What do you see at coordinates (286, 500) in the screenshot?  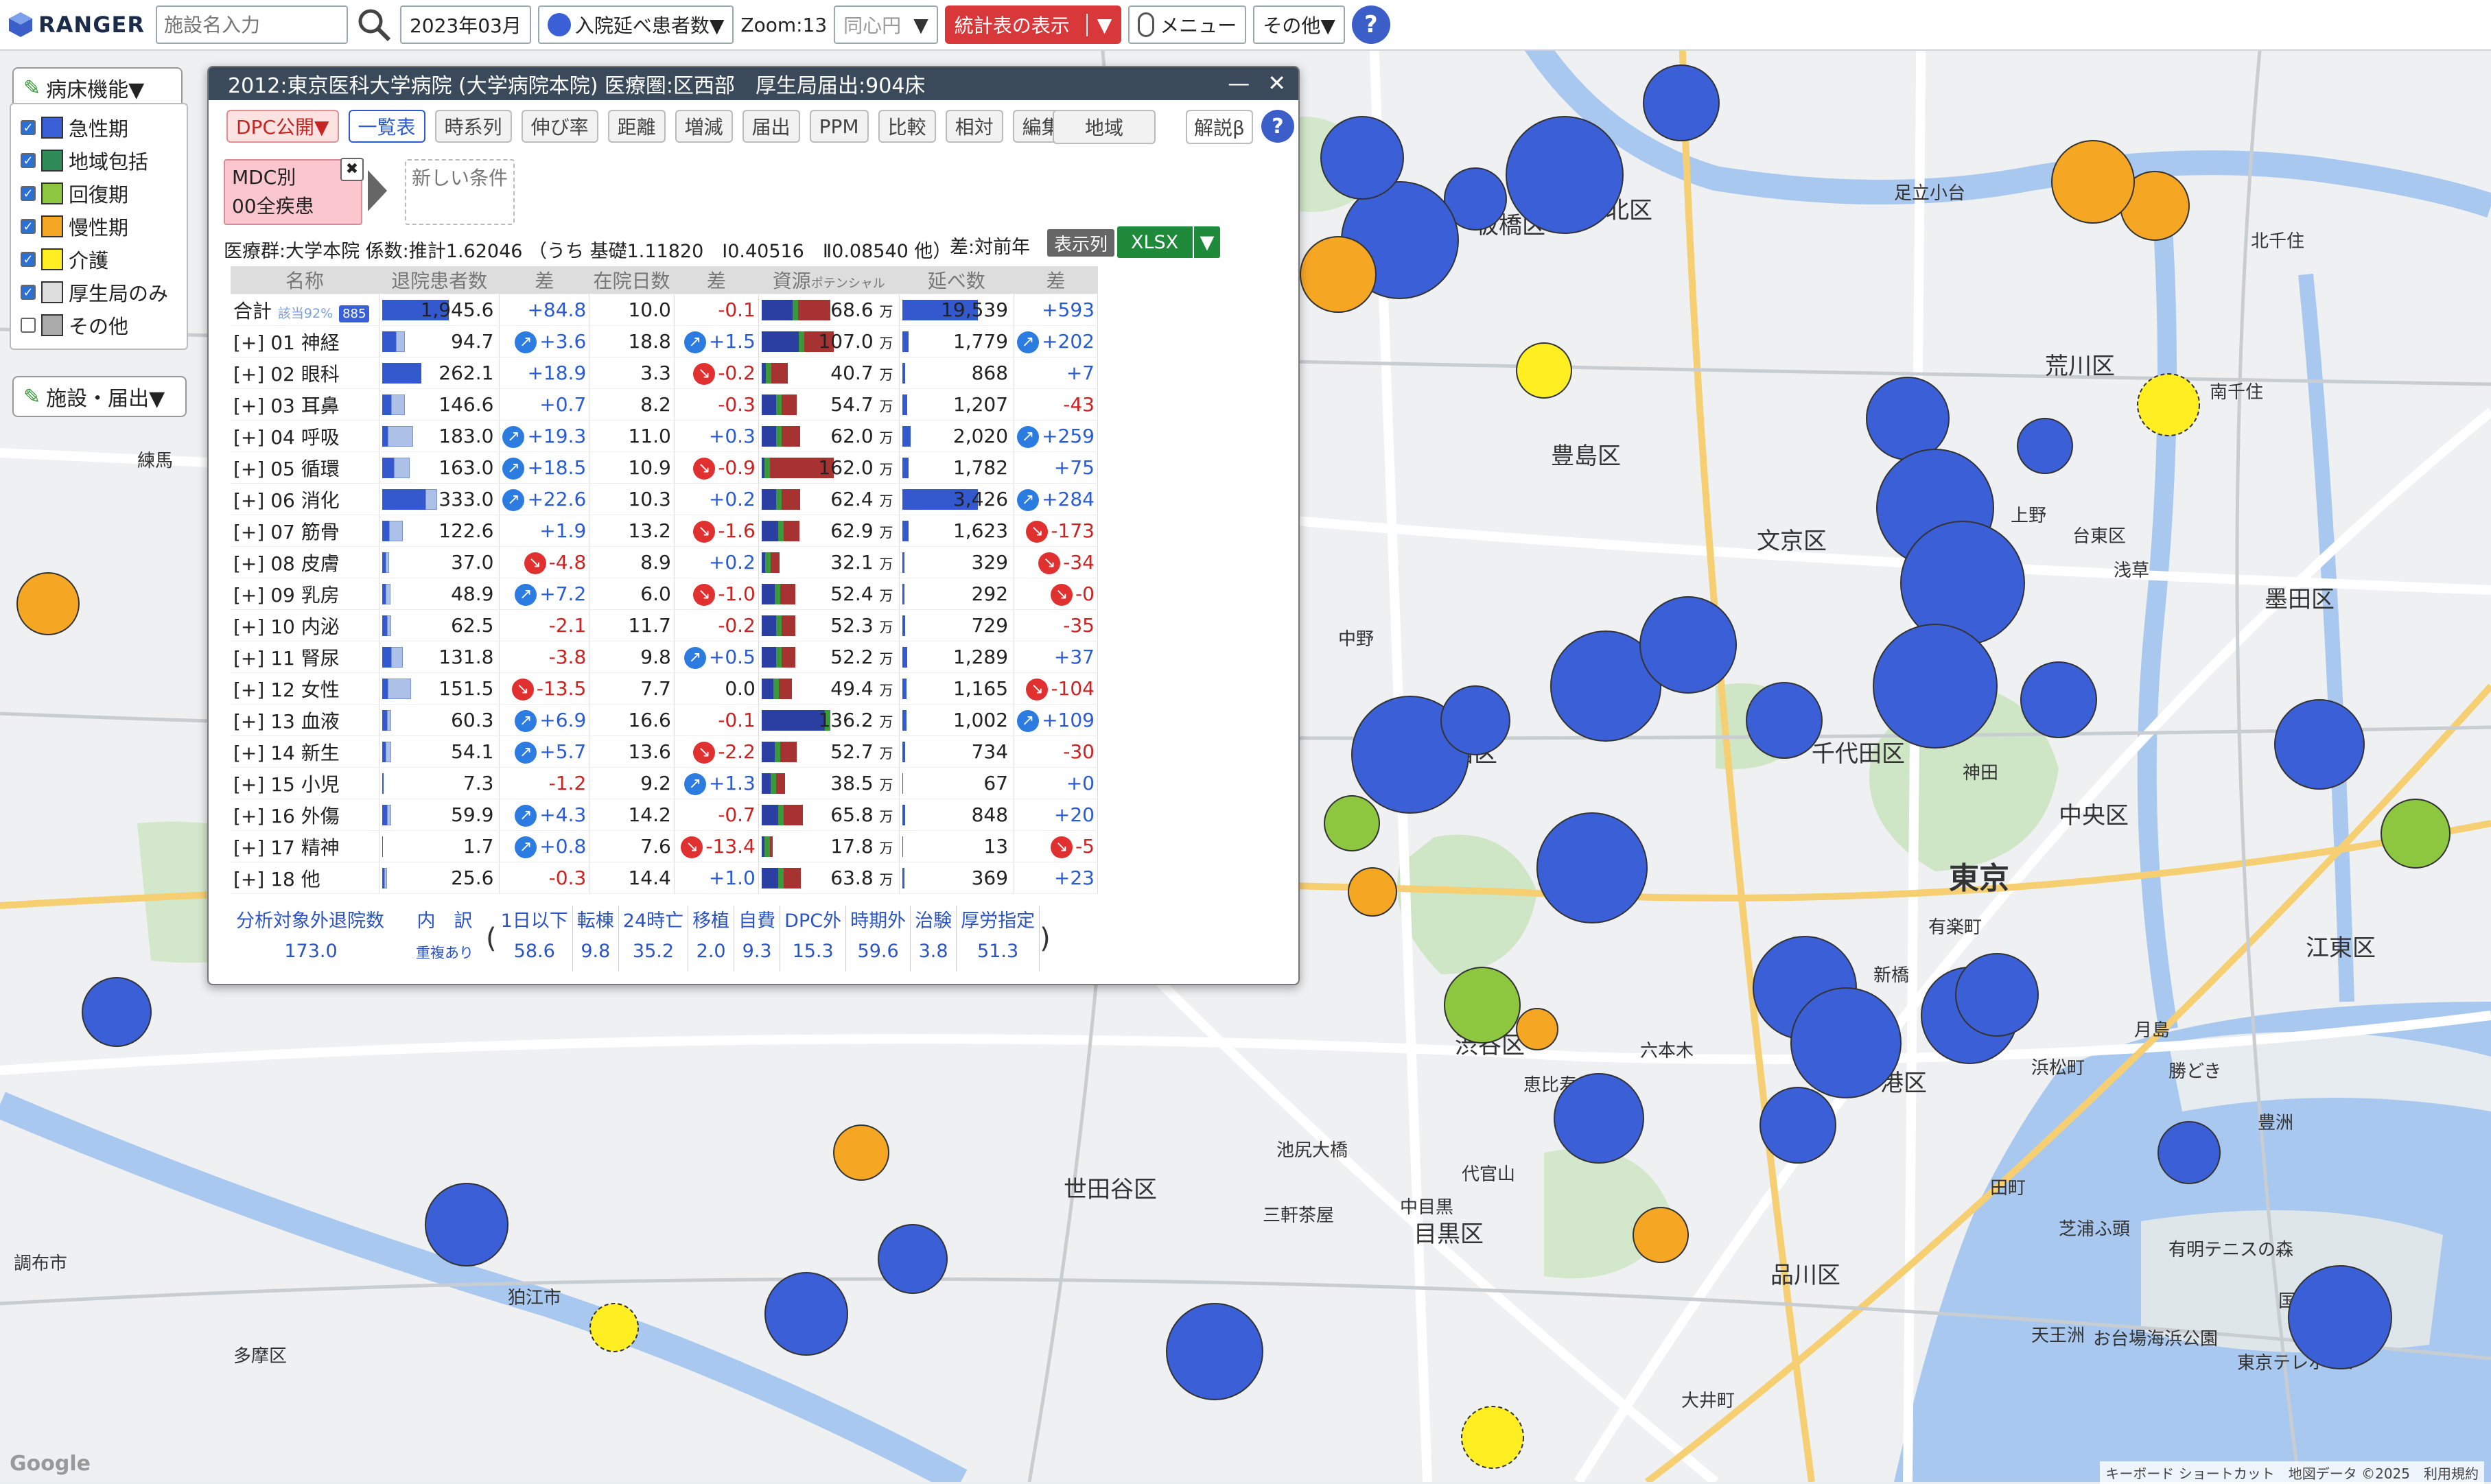 I see `row-name: [+] 06 消化` at bounding box center [286, 500].